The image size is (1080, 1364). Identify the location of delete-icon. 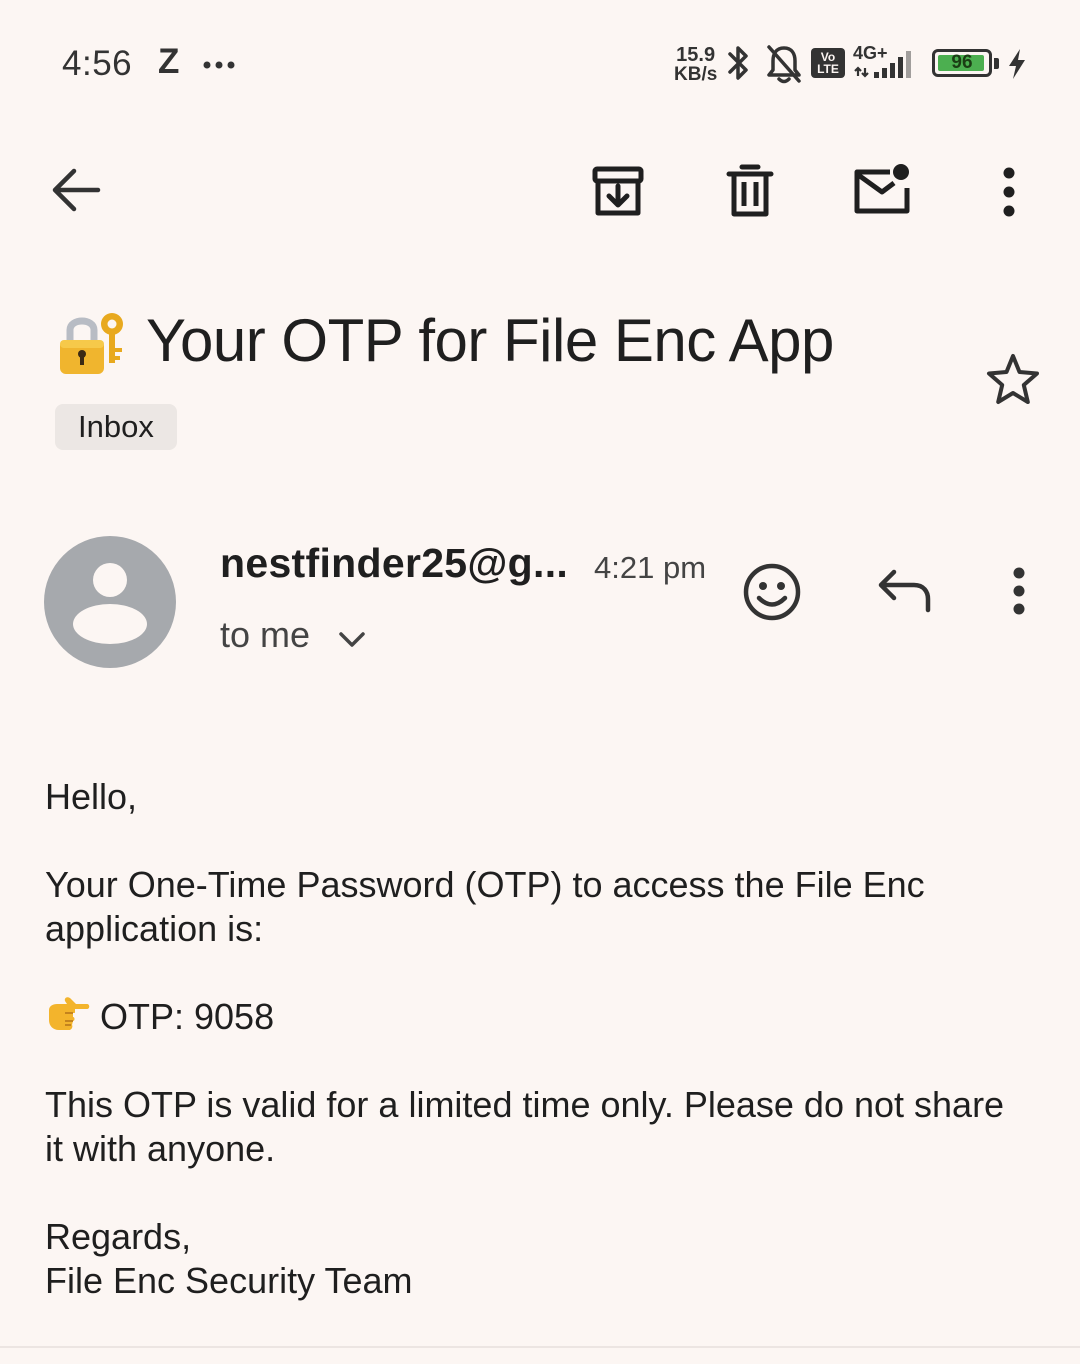
(750, 193).